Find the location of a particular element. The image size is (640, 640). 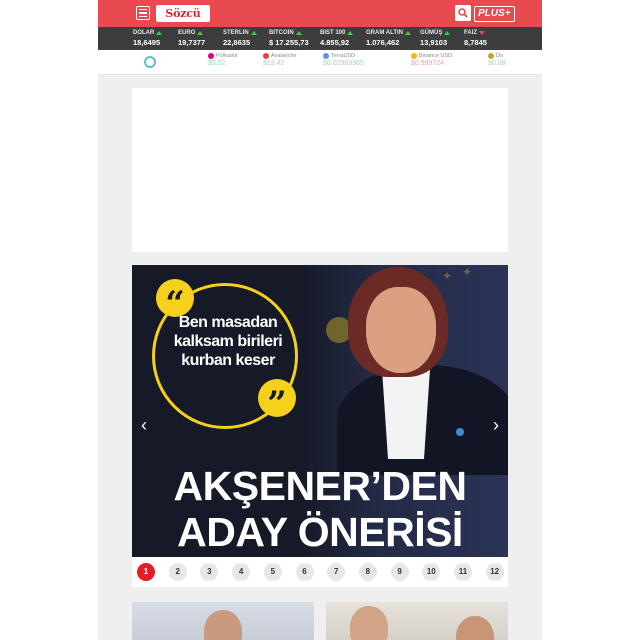

site-logo: Sözcü is located at coordinates (183, 13).